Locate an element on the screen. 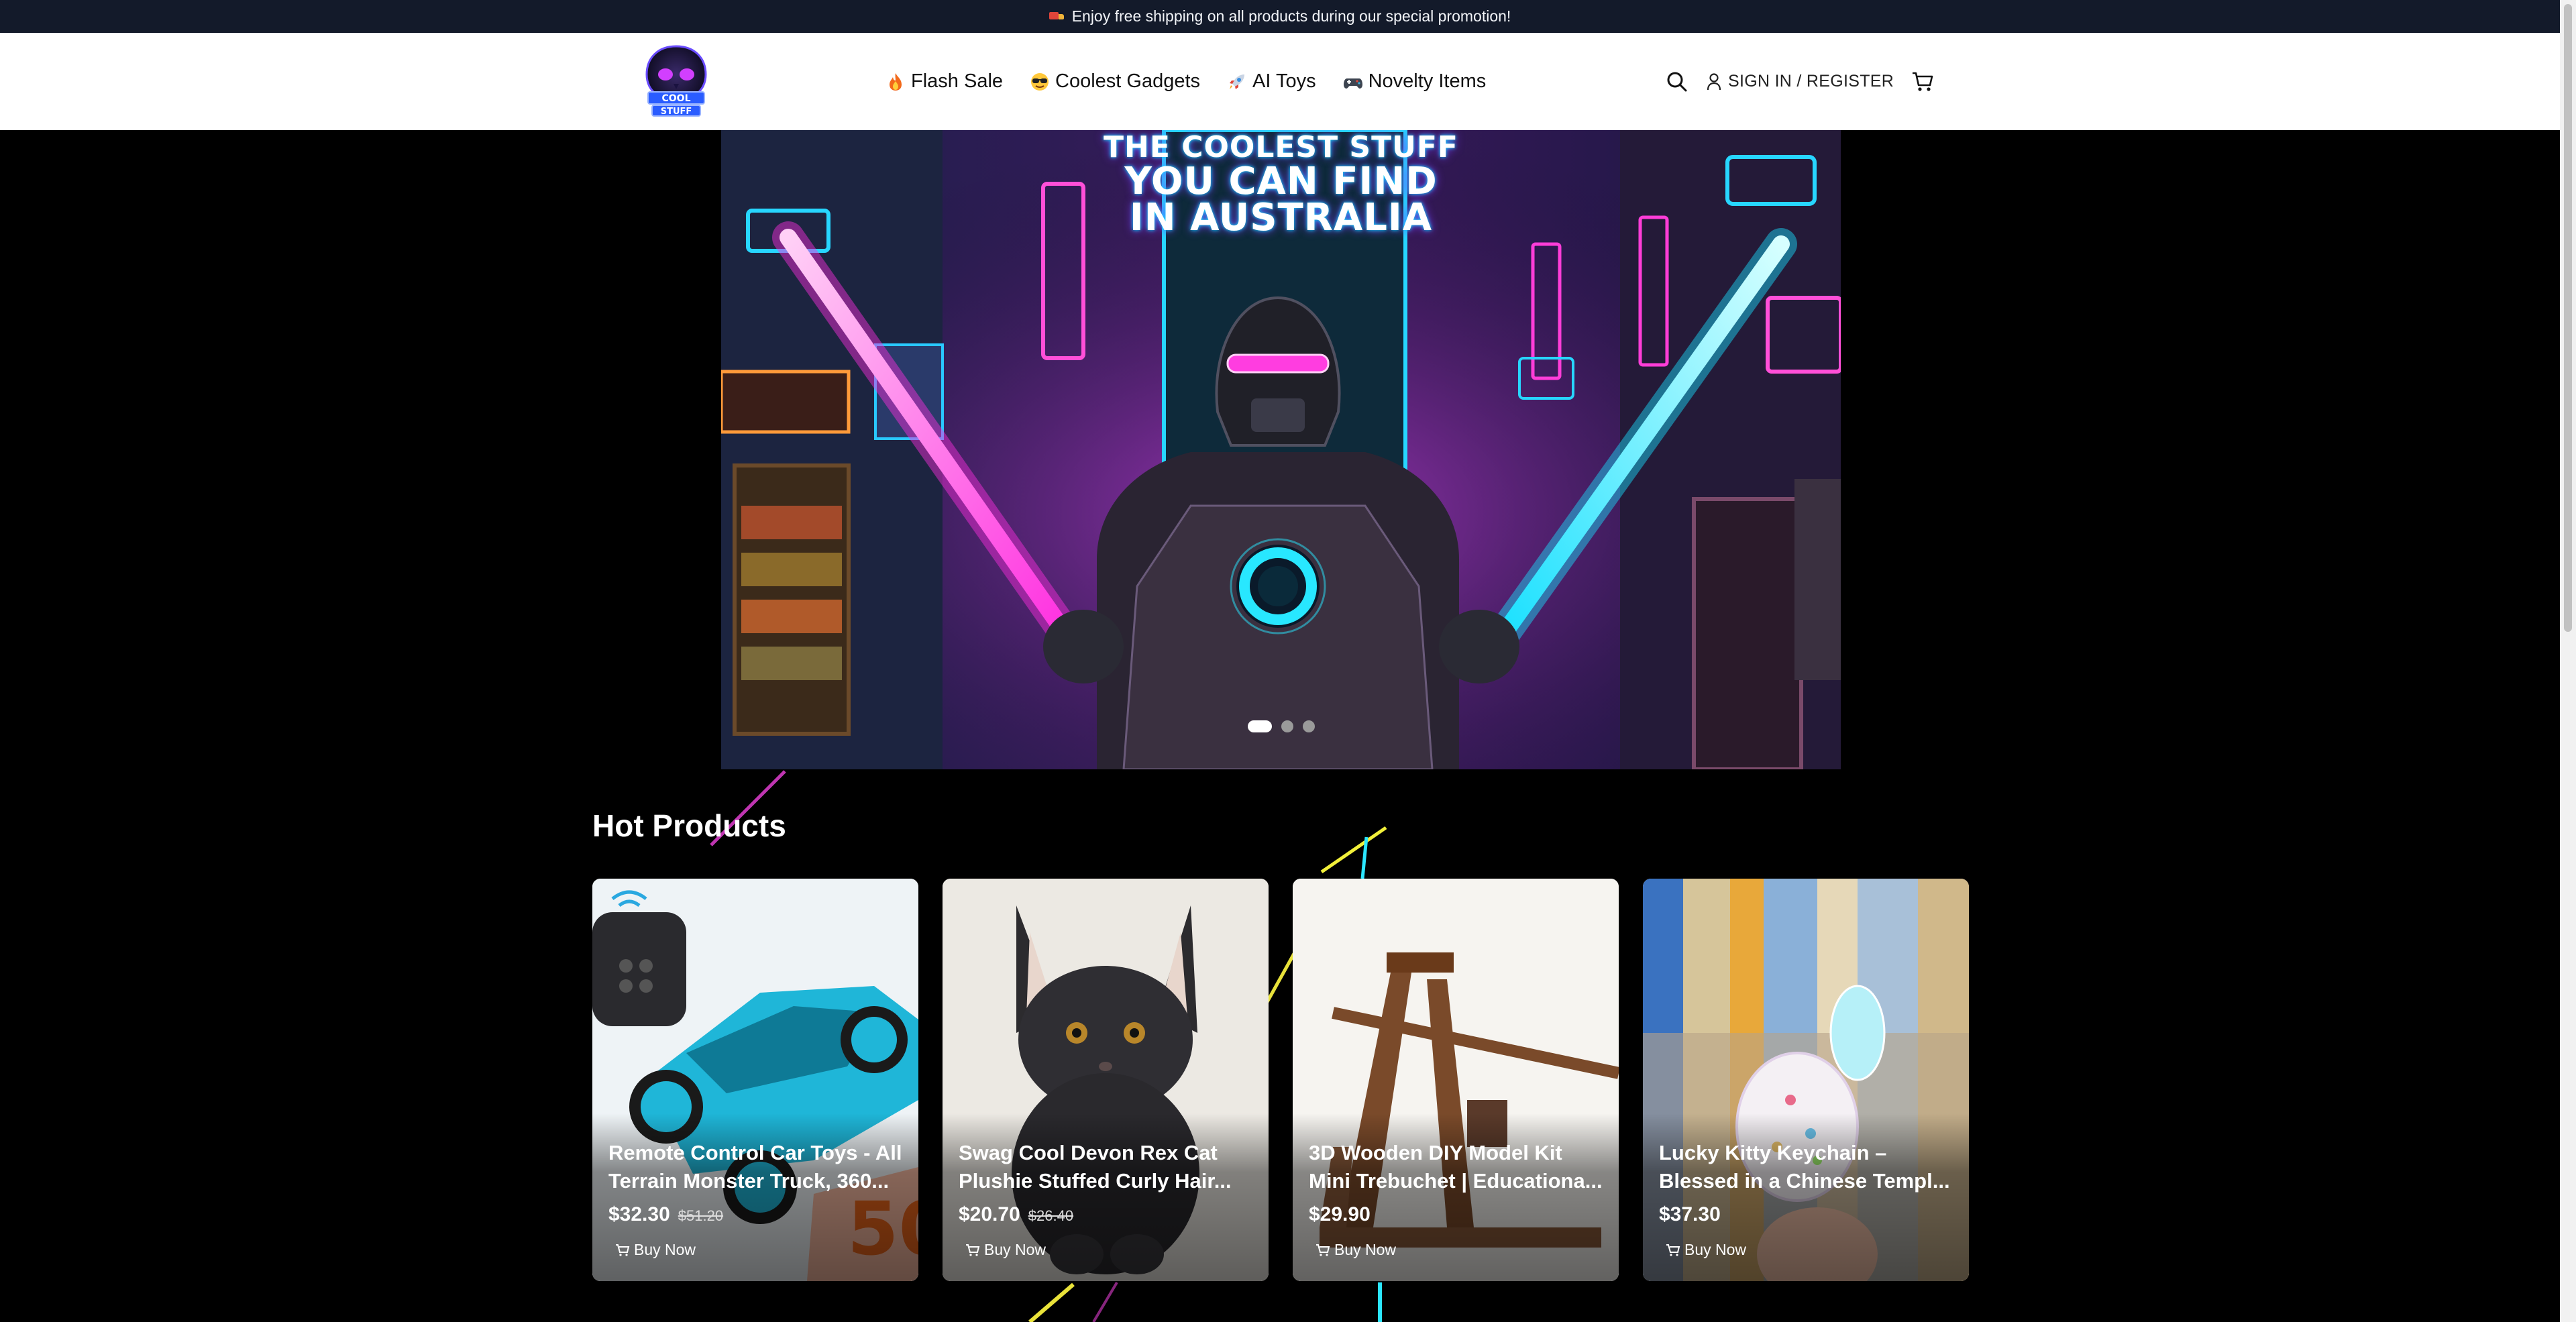 This screenshot has width=2576, height=1322. carousel-dots is located at coordinates (1281, 726).